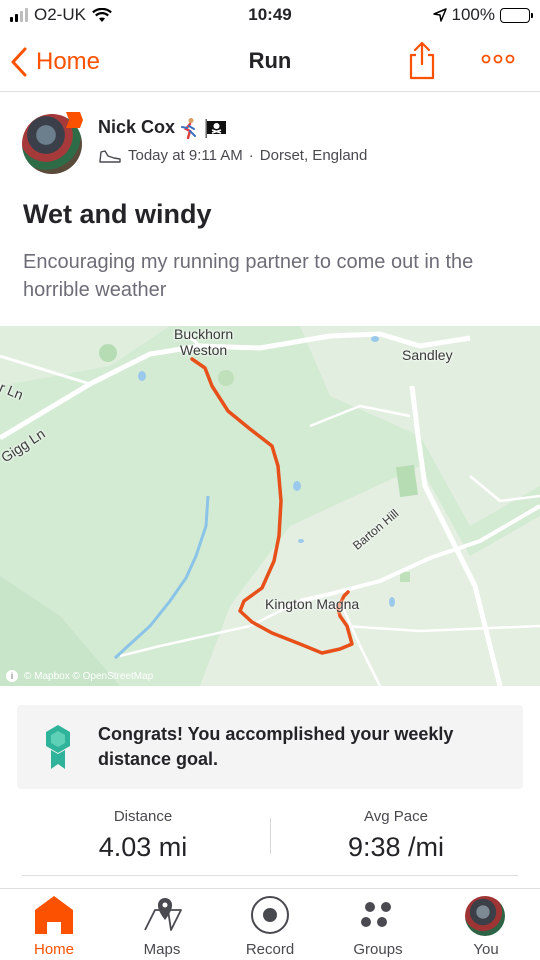 Image resolution: width=540 pixels, height=960 pixels. I want to click on share-icon, so click(422, 60).